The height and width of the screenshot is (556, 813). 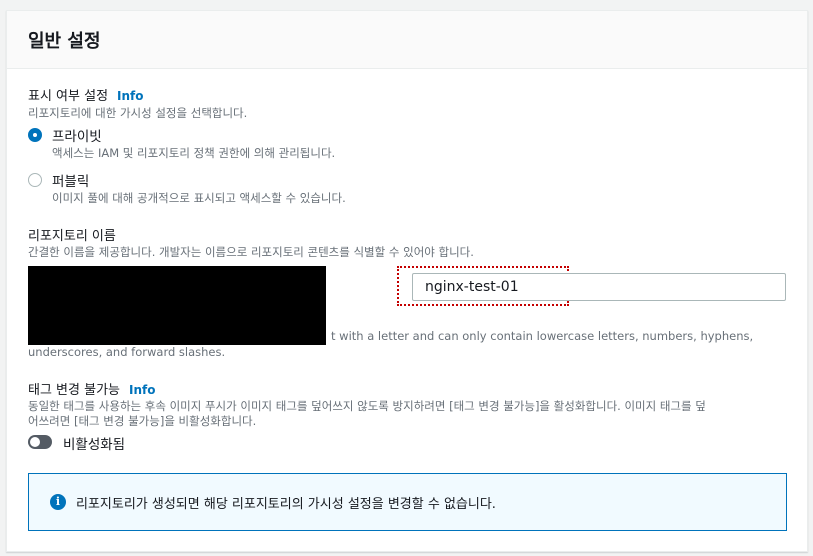 What do you see at coordinates (35, 442) in the screenshot?
I see `toggle-knob` at bounding box center [35, 442].